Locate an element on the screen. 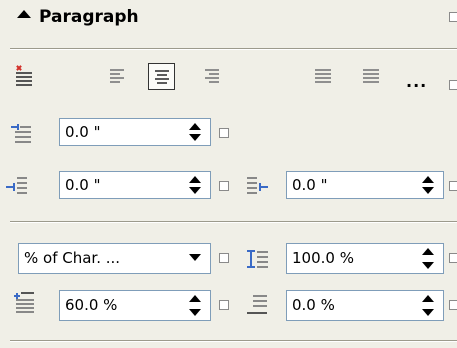  space-after-value: 0.0 % is located at coordinates (313, 305).